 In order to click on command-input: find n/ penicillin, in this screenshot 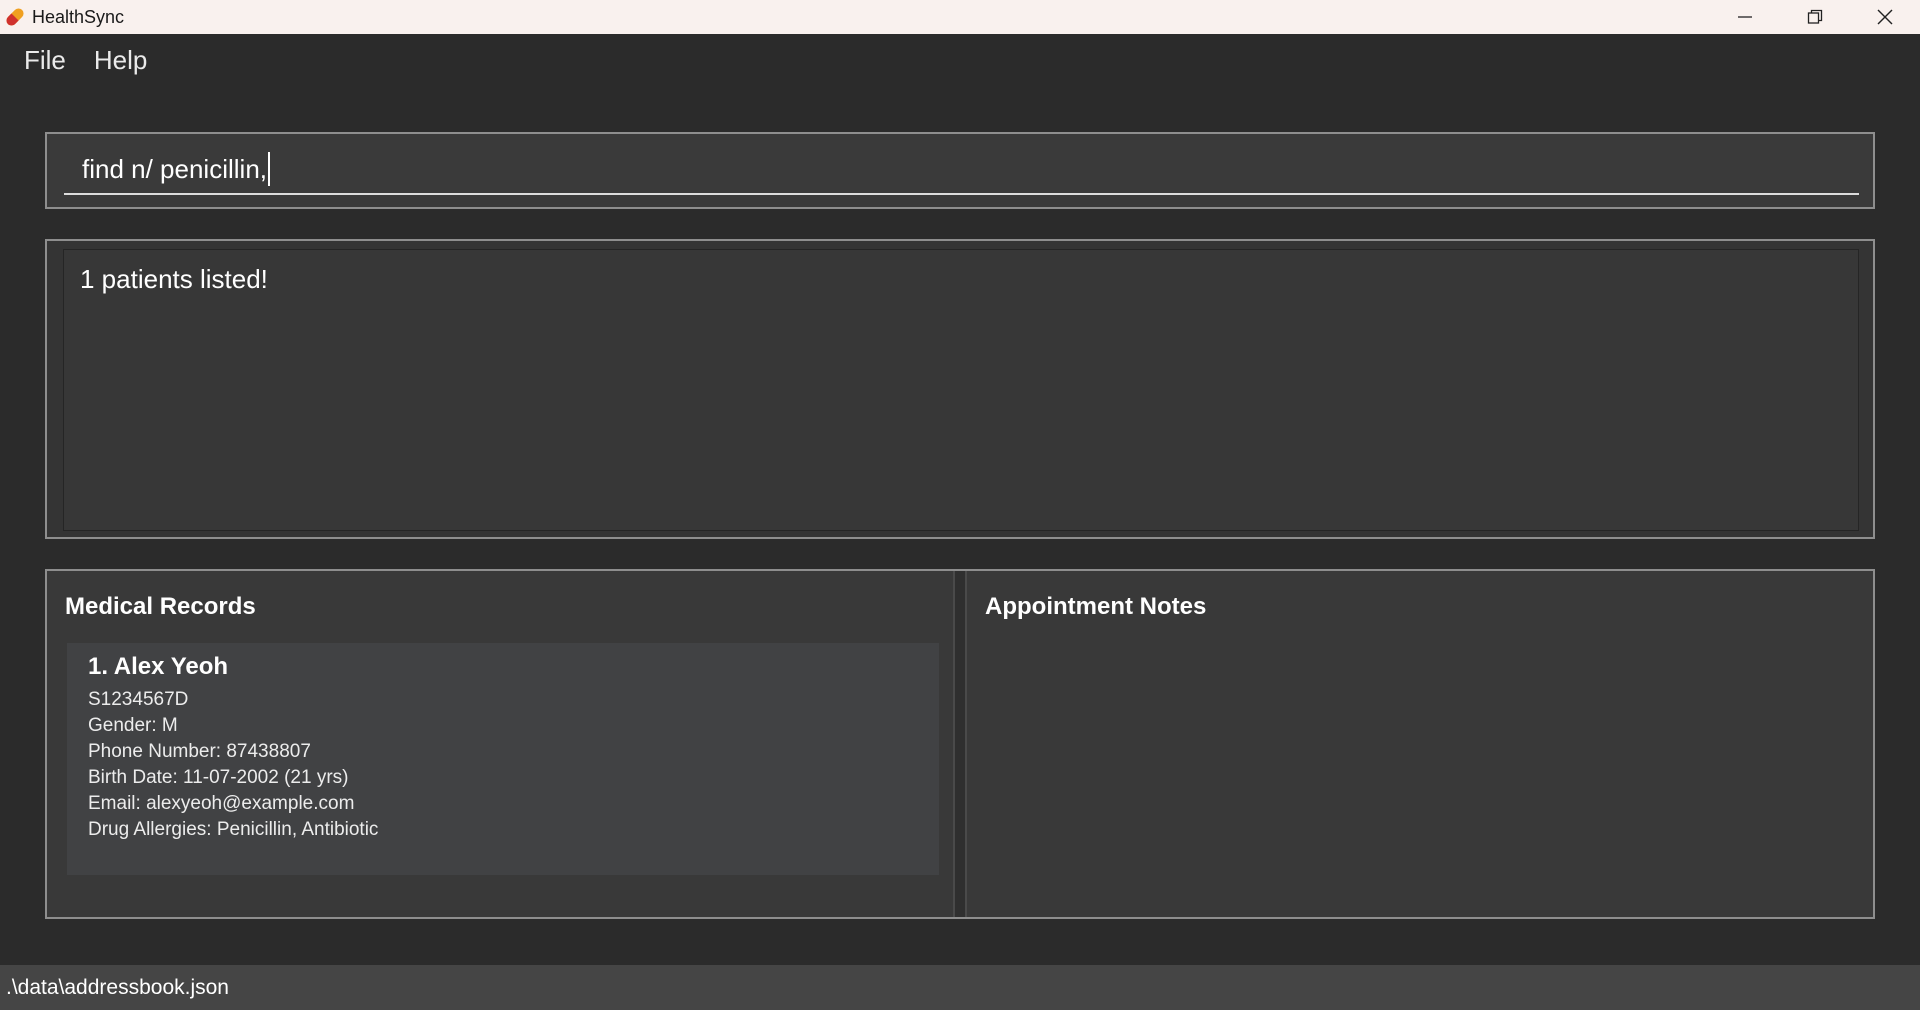, I will do `click(961, 169)`.